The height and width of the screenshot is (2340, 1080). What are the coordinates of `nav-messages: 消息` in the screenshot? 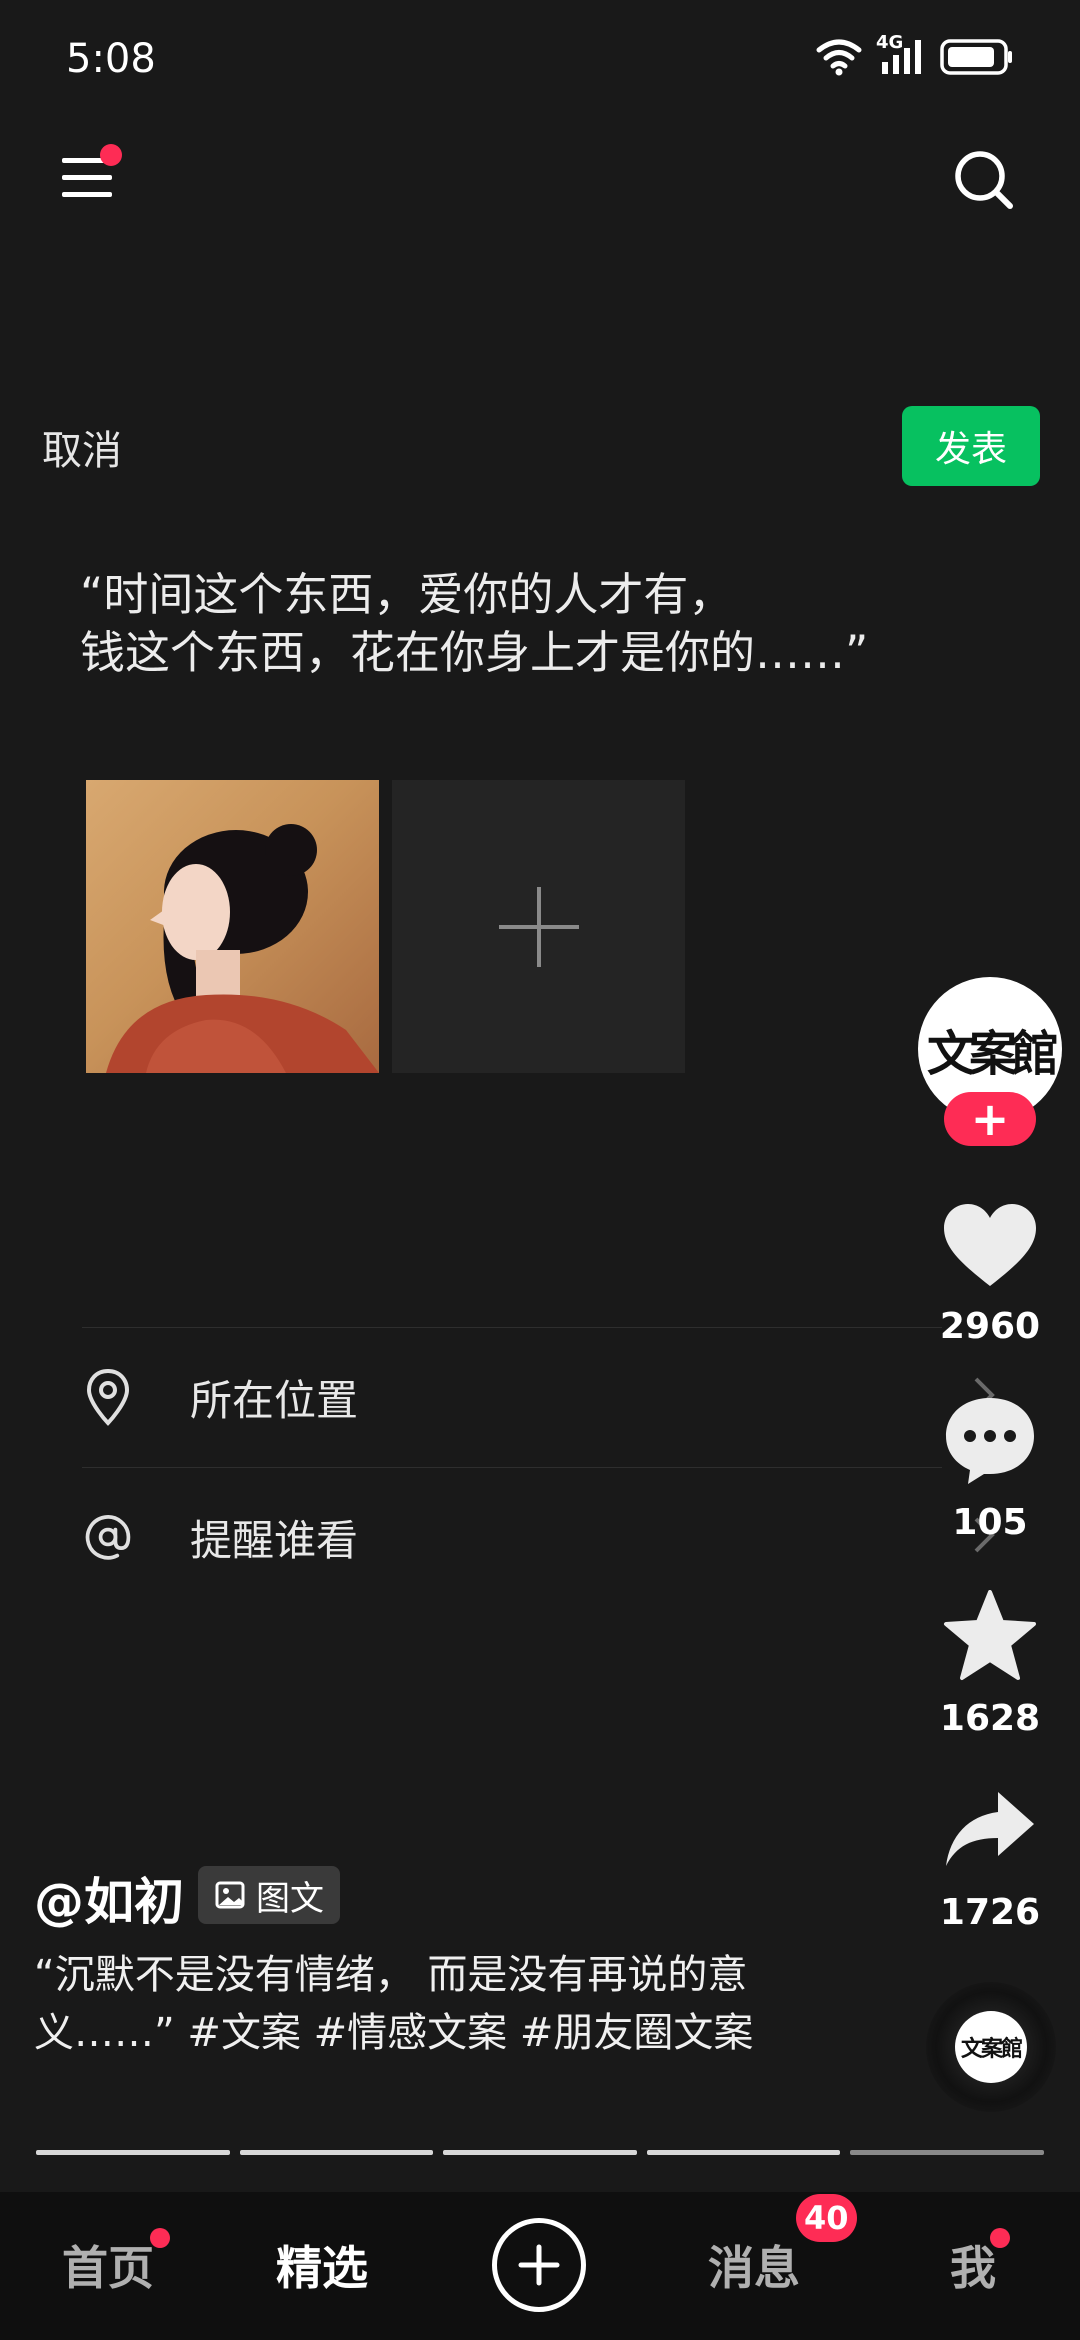 It's located at (754, 2265).